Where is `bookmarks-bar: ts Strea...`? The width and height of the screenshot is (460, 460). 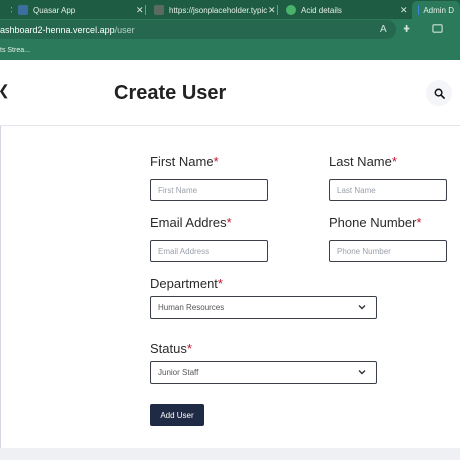 bookmarks-bar: ts Strea... is located at coordinates (230, 50).